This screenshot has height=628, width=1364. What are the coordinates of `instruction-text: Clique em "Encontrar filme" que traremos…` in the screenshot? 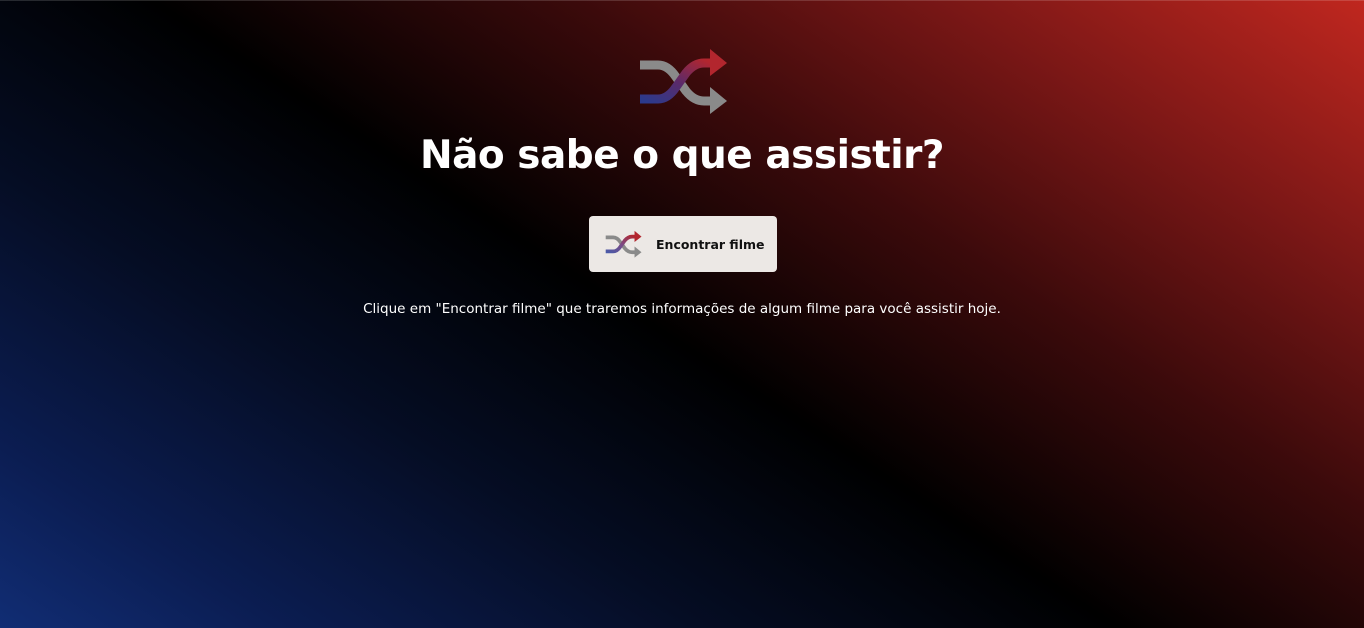 It's located at (682, 309).